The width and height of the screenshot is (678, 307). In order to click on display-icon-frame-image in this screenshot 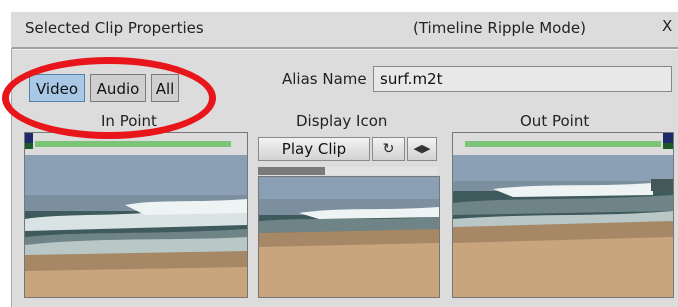, I will do `click(349, 237)`.